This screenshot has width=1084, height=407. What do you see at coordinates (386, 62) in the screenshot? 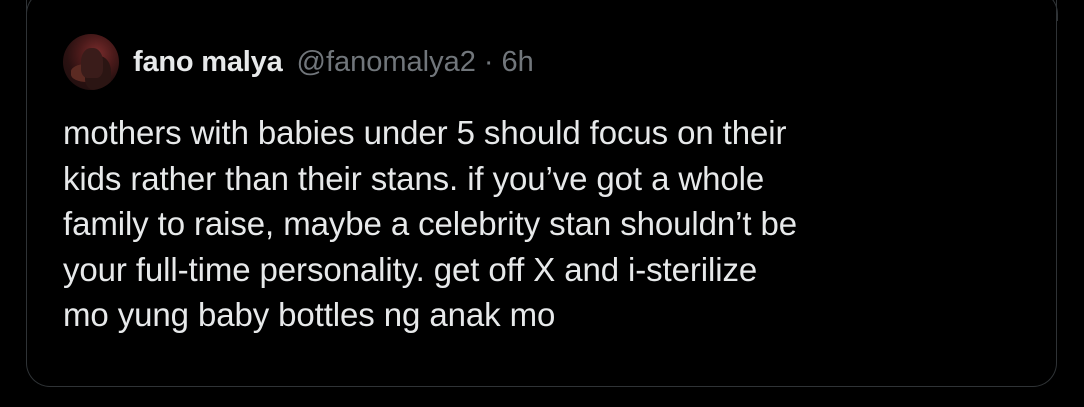
I see `author-handle: @fanomalya2` at bounding box center [386, 62].